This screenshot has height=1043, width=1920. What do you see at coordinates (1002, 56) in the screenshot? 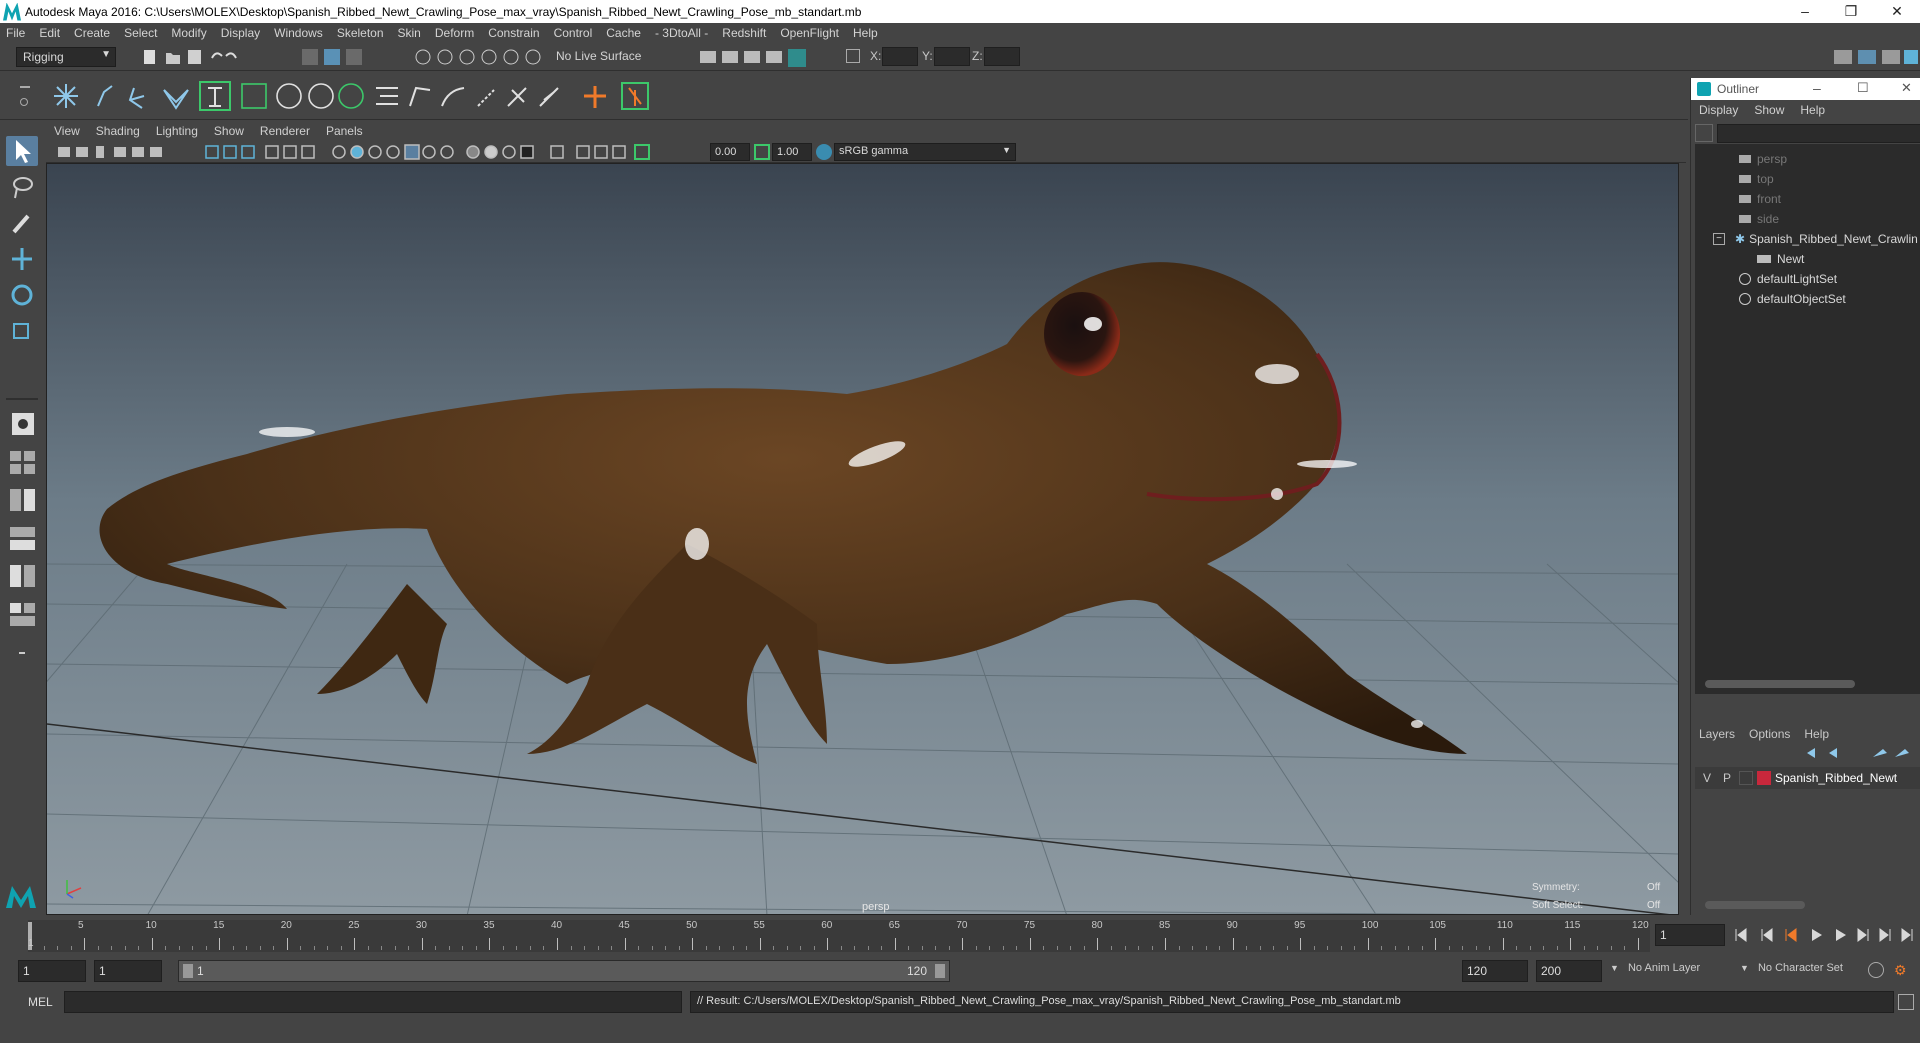
I see `z-coordinate-field` at bounding box center [1002, 56].